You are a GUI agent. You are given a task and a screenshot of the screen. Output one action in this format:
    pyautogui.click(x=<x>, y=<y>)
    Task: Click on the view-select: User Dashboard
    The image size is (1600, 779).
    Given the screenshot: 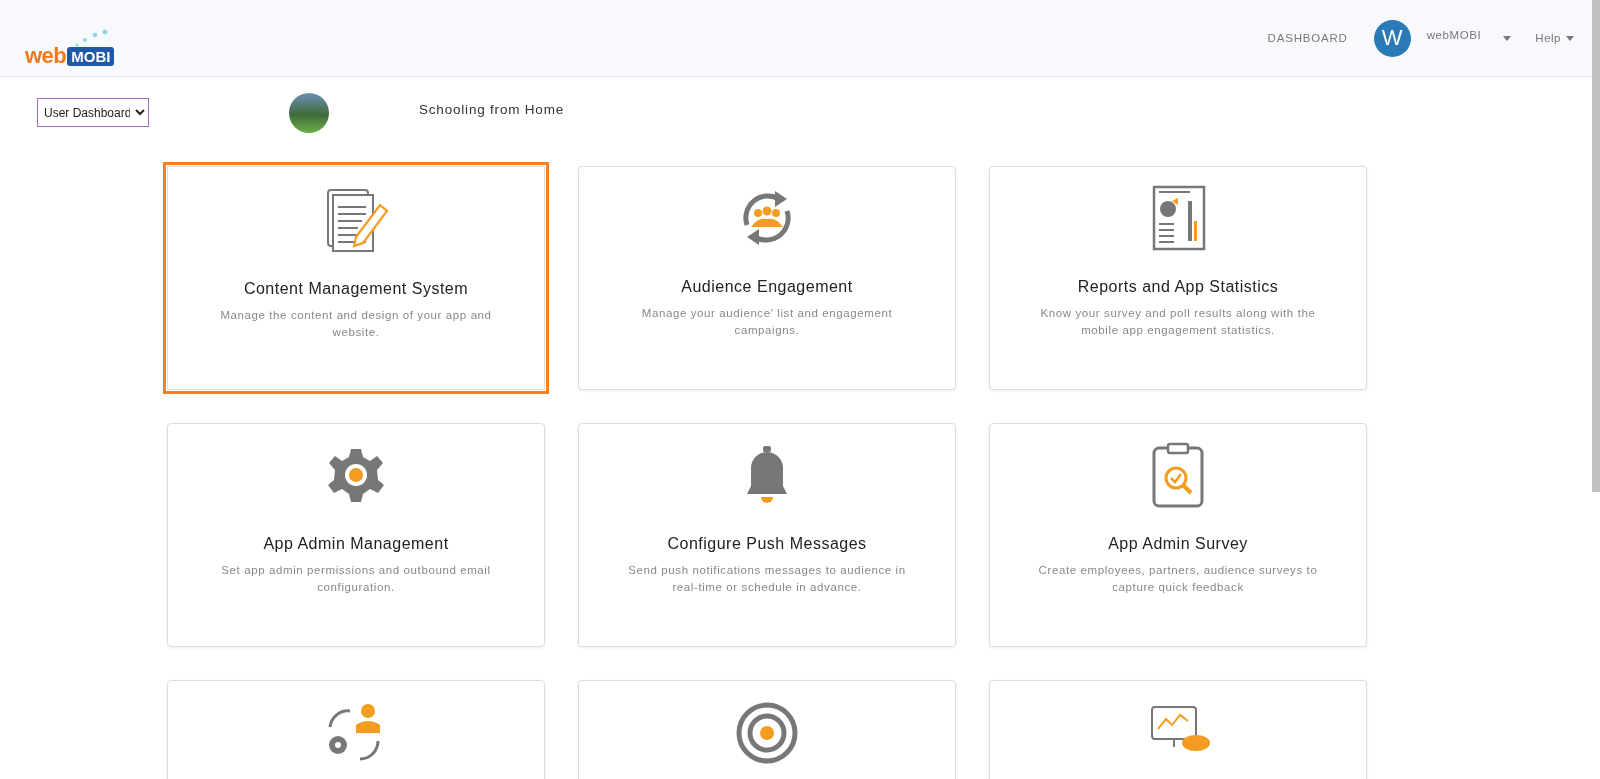 What is the action you would take?
    pyautogui.click(x=93, y=112)
    